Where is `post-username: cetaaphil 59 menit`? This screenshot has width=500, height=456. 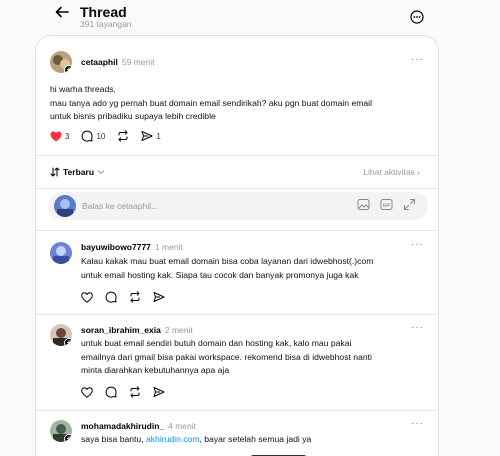 post-username: cetaaphil 59 menit is located at coordinates (117, 62).